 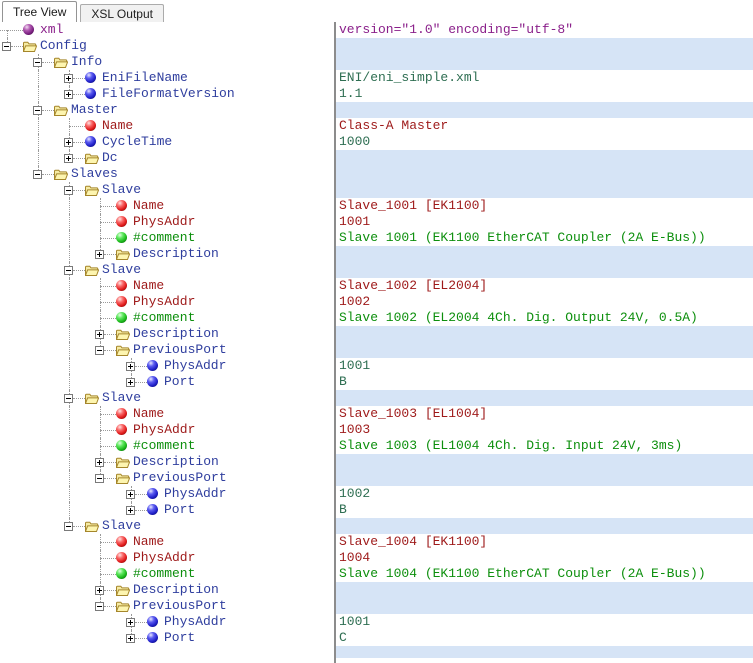 What do you see at coordinates (40, 11) in the screenshot?
I see `tab-tree-view: Tree View` at bounding box center [40, 11].